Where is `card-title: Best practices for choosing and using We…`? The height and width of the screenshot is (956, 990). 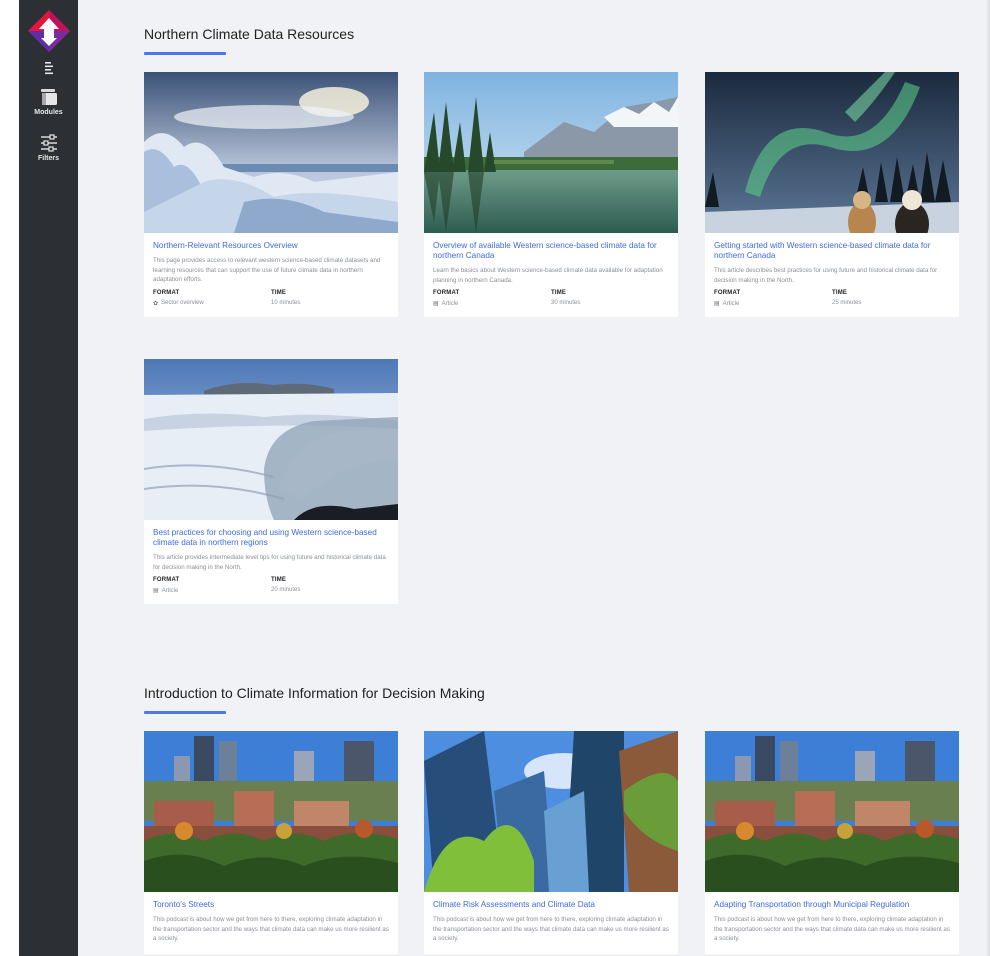 card-title: Best practices for choosing and using We… is located at coordinates (271, 538).